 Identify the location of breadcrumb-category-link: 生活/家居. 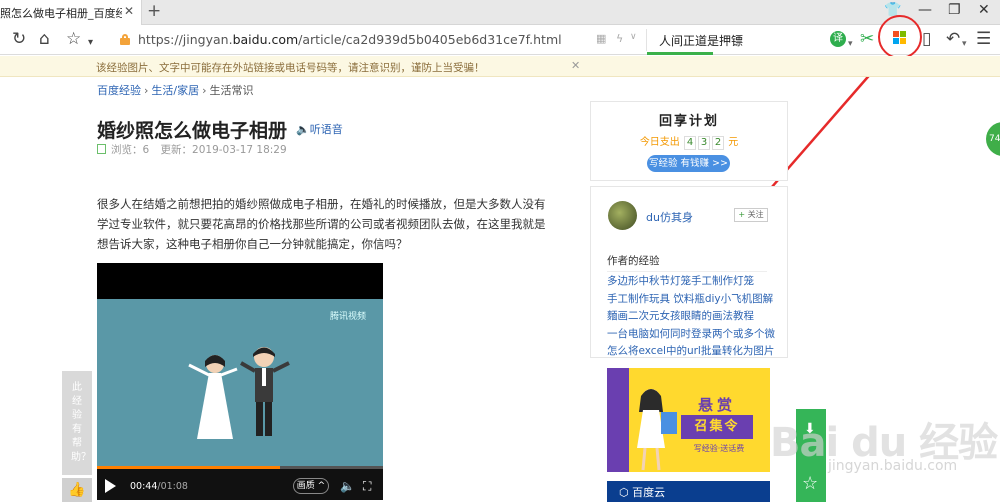
(175, 90).